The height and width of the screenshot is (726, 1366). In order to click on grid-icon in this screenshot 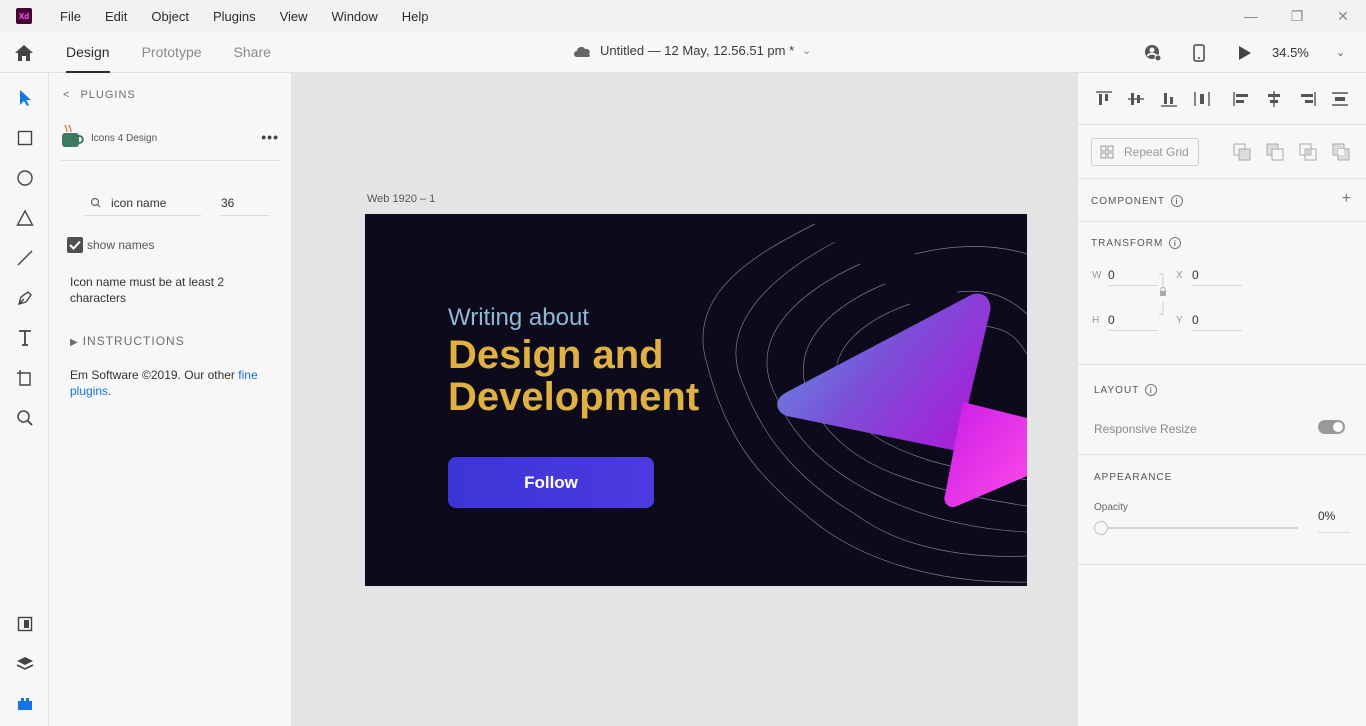, I will do `click(1107, 152)`.